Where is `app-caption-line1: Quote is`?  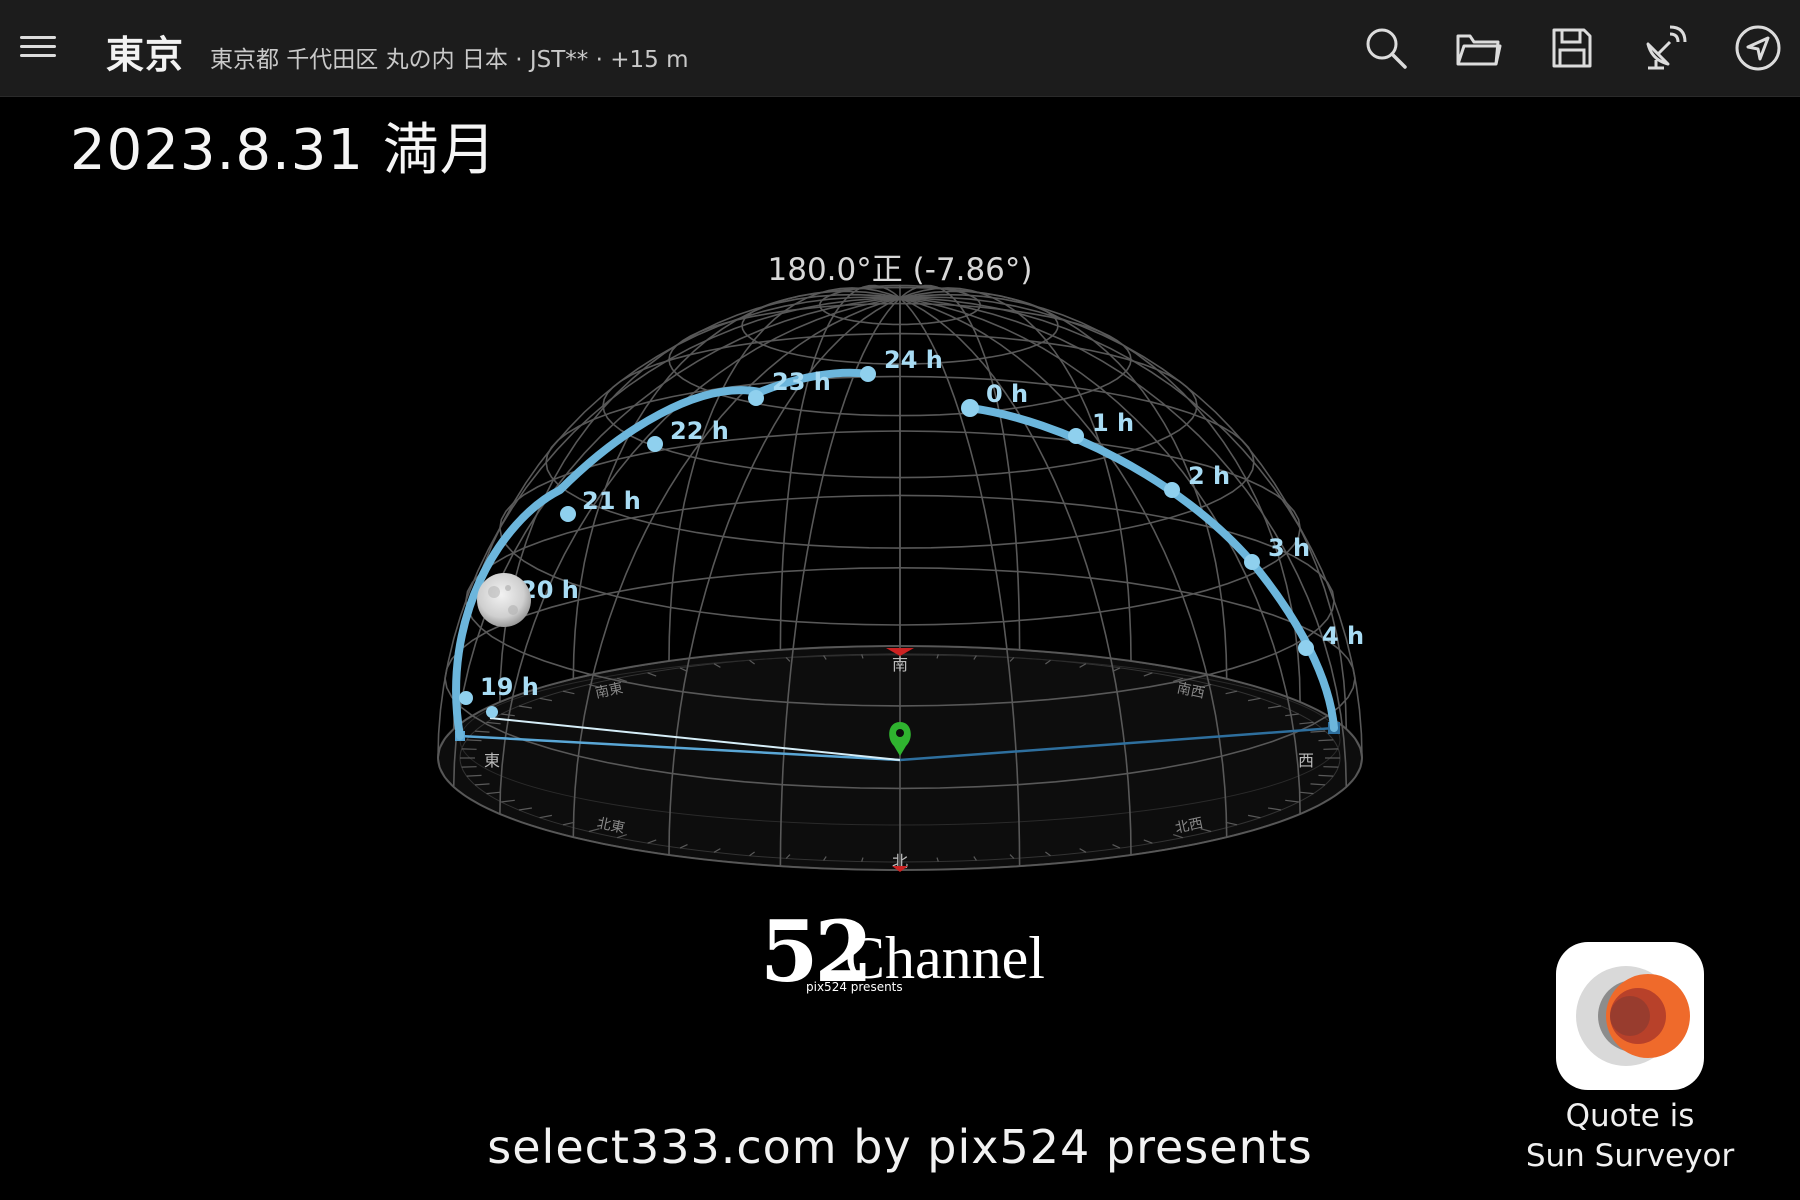
app-caption-line1: Quote is is located at coordinates (1630, 1116).